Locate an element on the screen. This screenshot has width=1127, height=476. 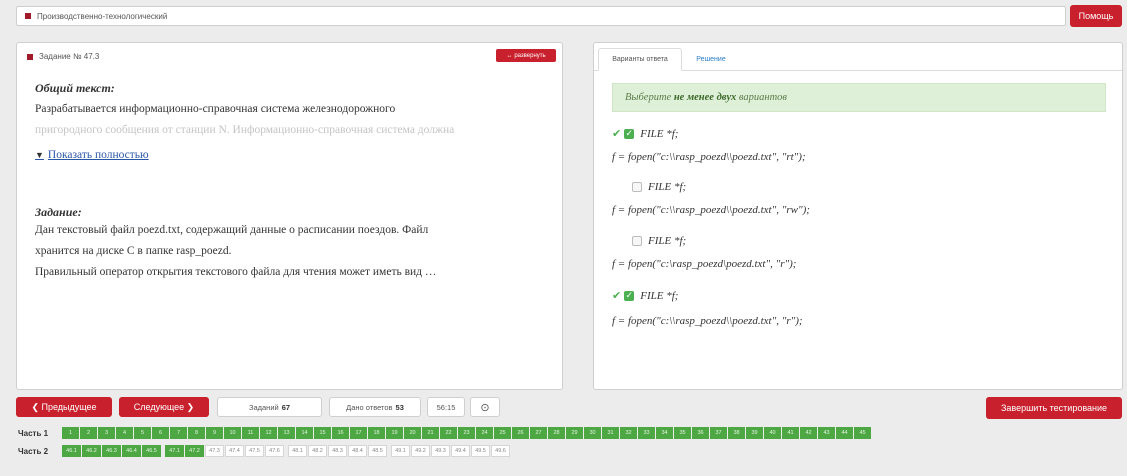
option-4-checkbox: ✓ is located at coordinates (629, 295).